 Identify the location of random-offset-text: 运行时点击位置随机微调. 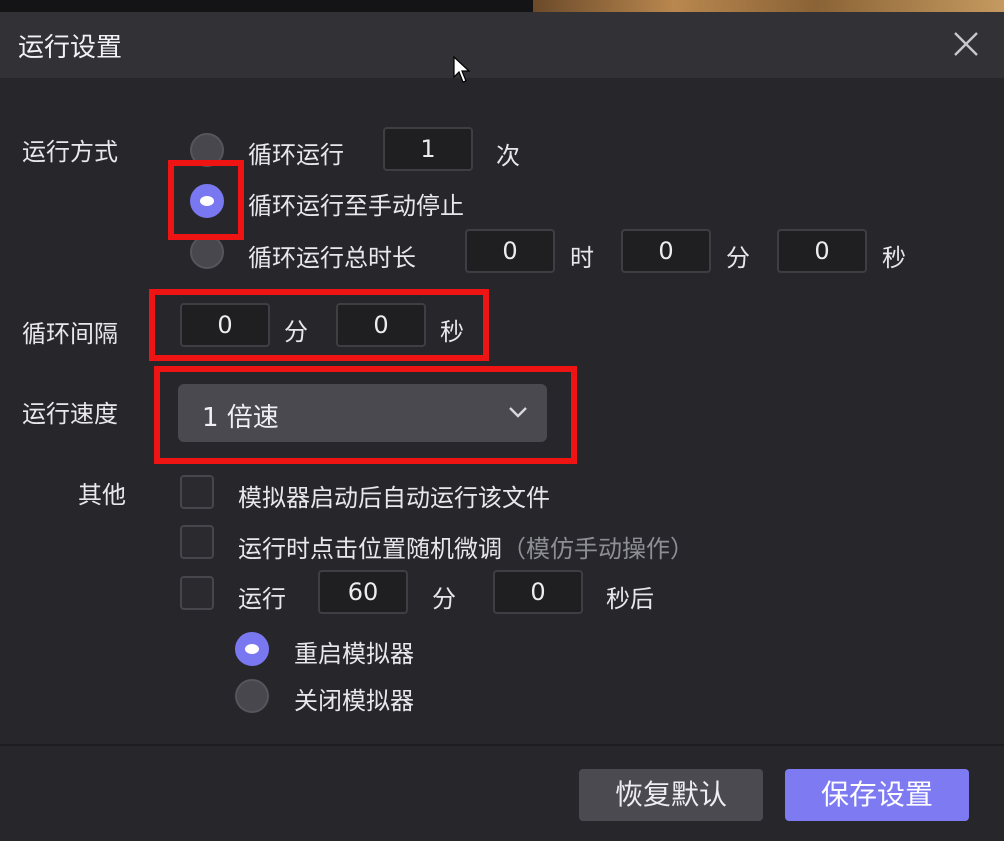
(370, 549).